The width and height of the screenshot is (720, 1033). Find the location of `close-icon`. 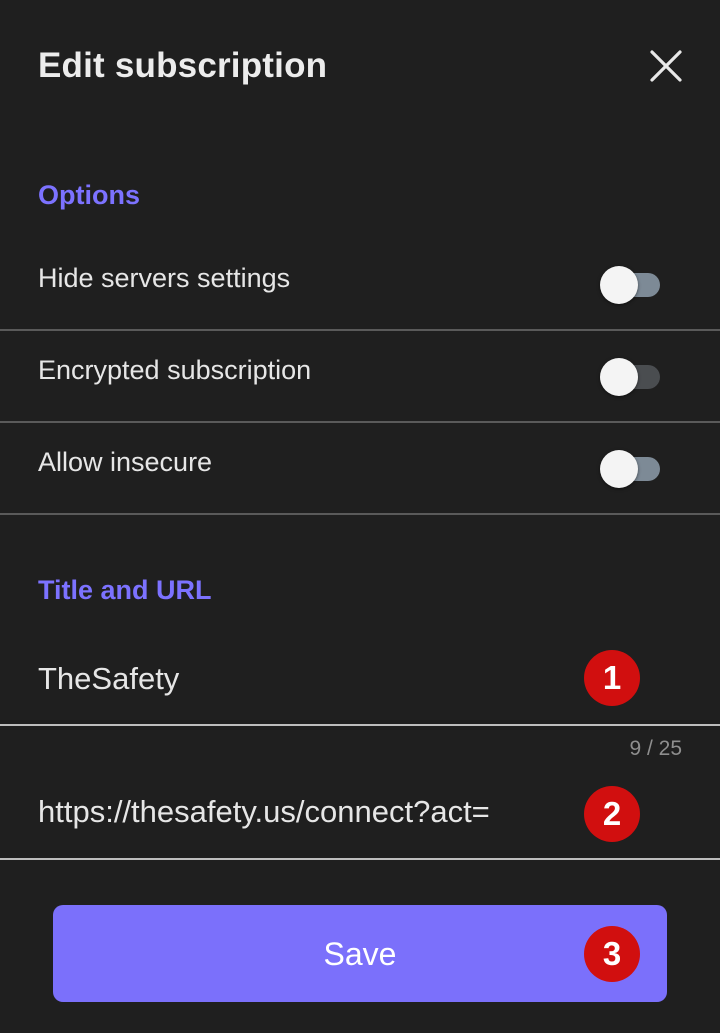

close-icon is located at coordinates (666, 66).